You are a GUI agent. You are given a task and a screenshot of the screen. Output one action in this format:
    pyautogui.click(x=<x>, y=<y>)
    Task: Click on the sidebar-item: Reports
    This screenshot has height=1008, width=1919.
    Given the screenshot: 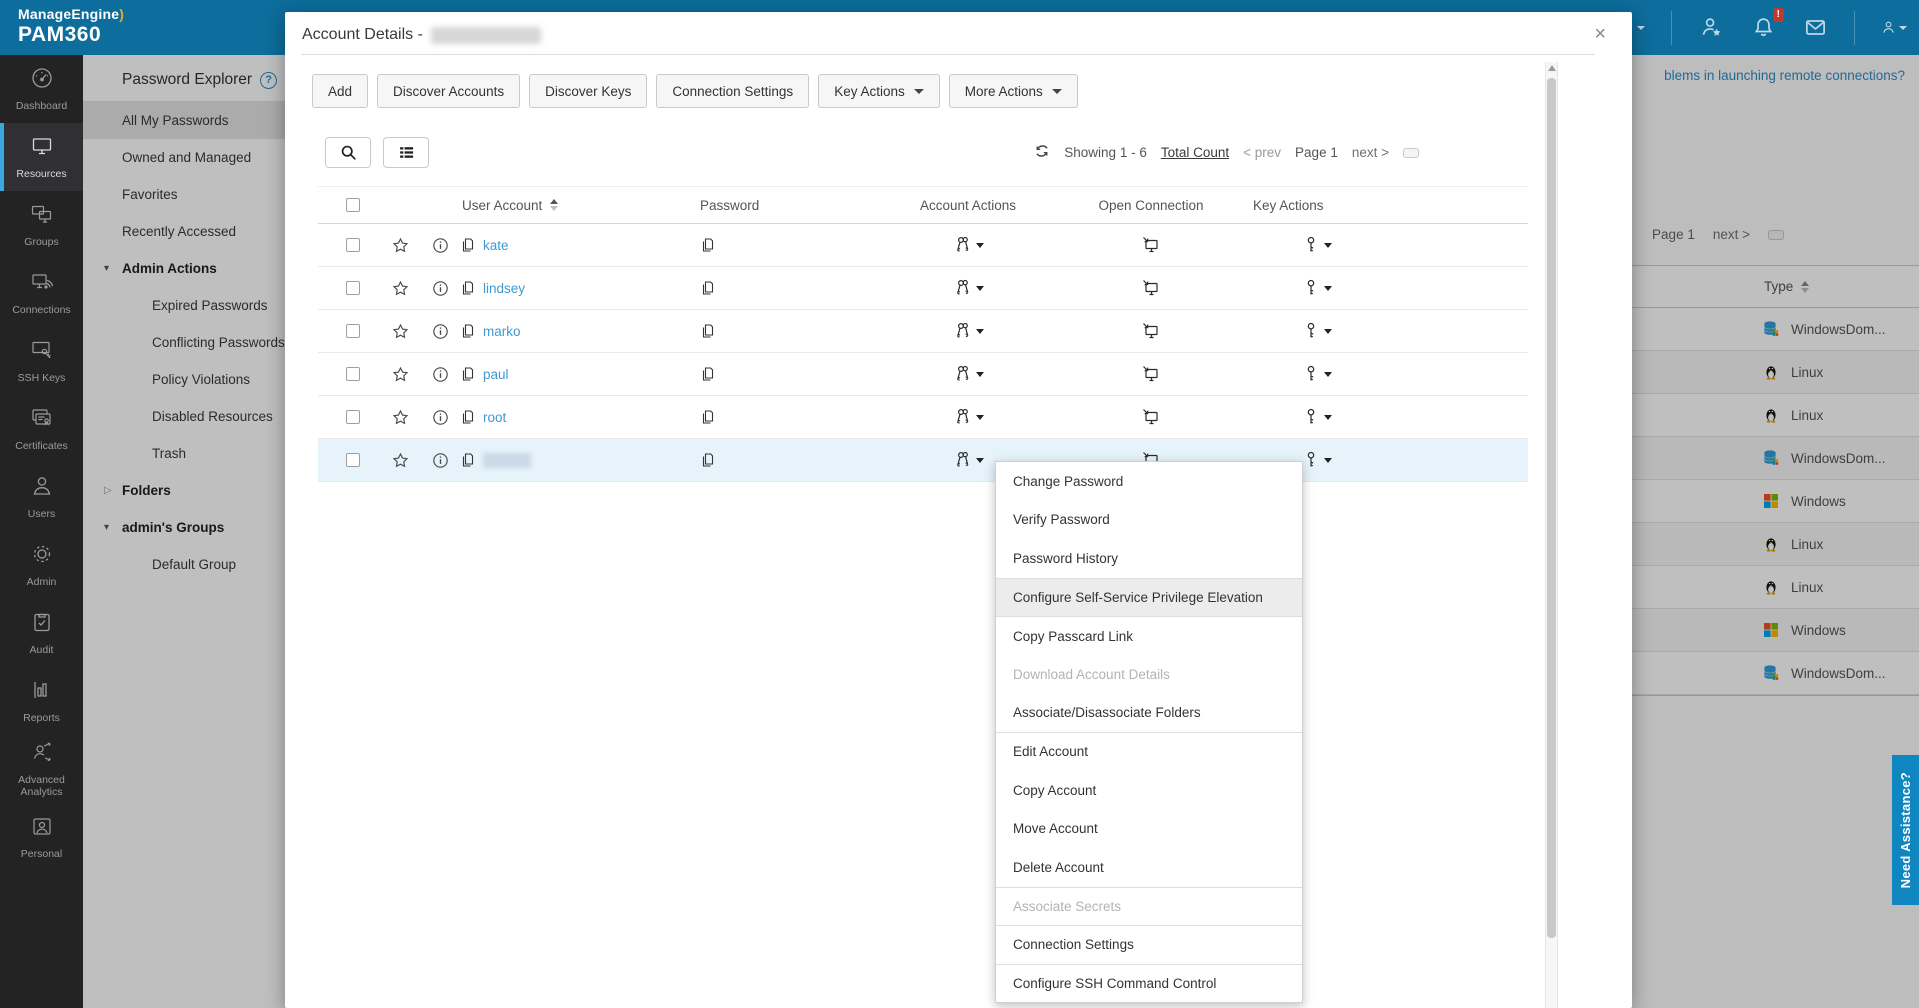 What is the action you would take?
    pyautogui.click(x=41, y=701)
    